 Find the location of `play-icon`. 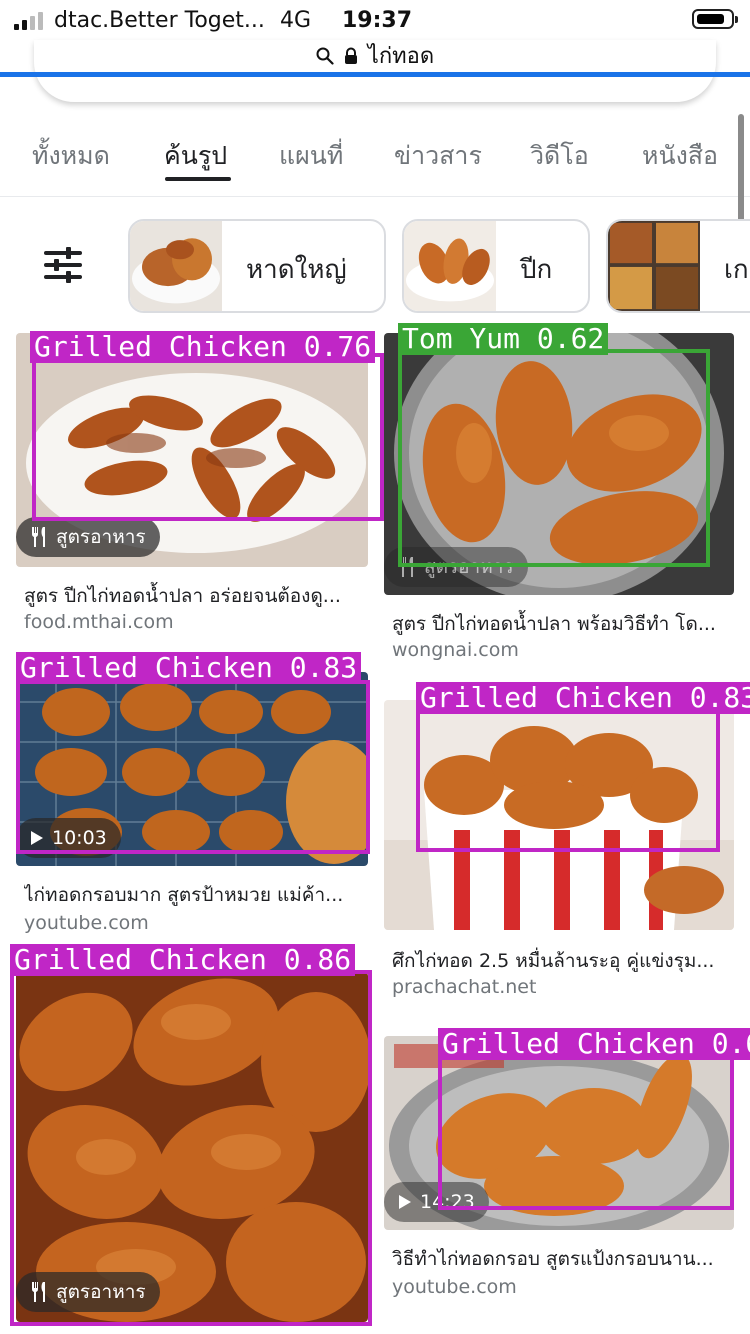

play-icon is located at coordinates (405, 1202).